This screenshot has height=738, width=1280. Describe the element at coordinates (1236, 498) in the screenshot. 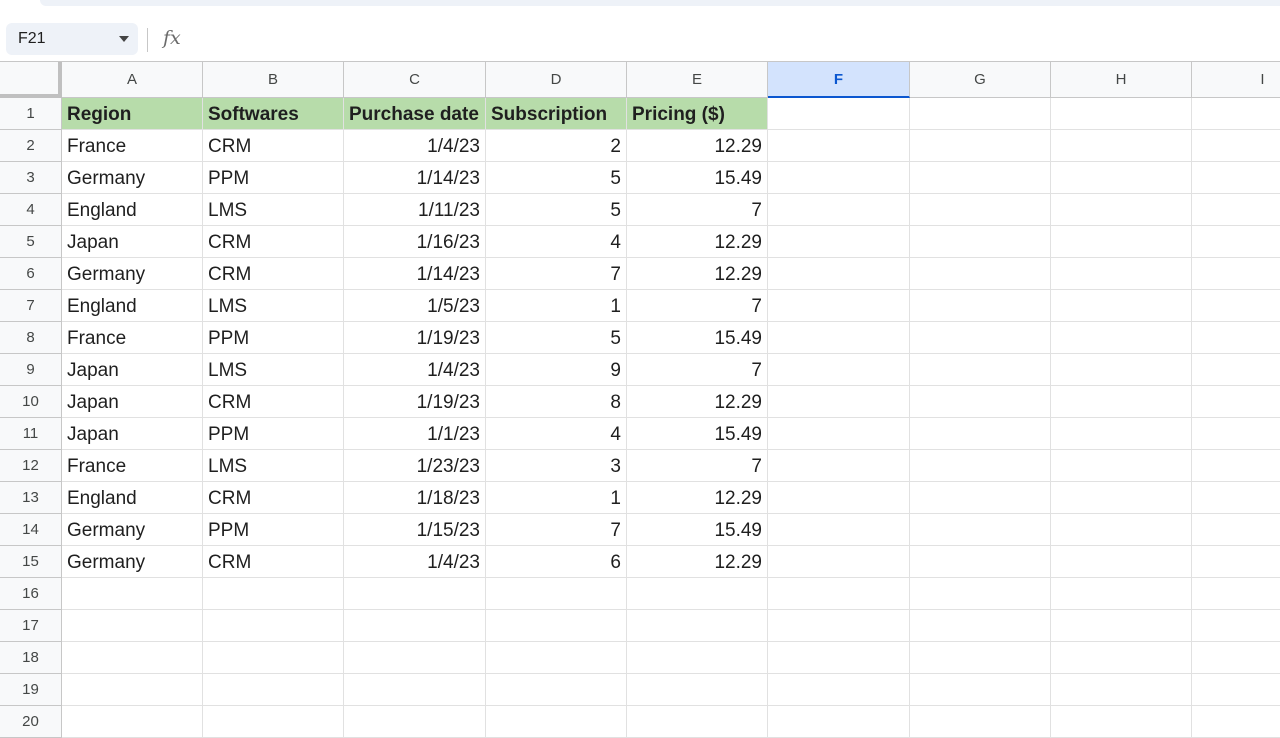

I see `cell-i13` at that location.